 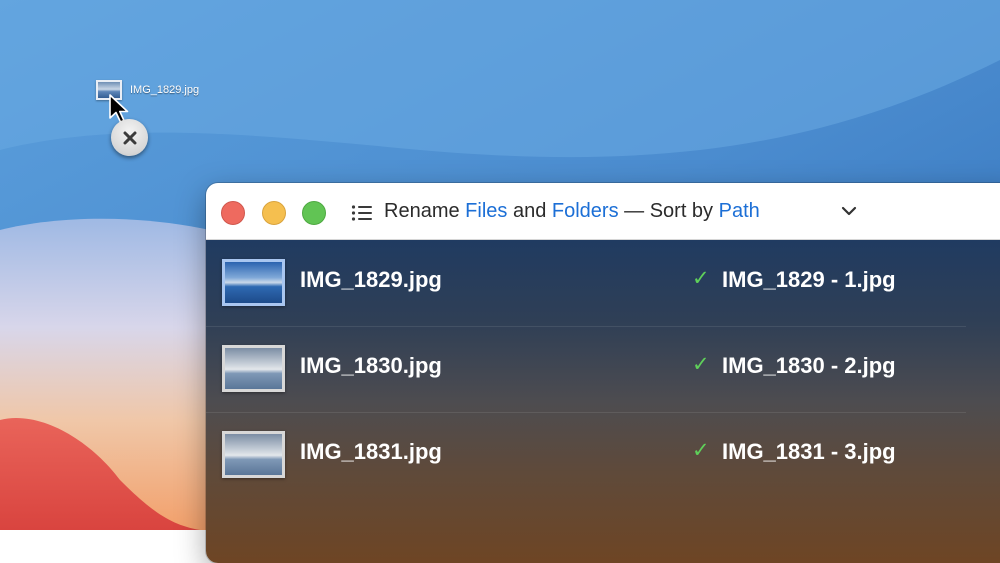 I want to click on list-icon, so click(x=362, y=213).